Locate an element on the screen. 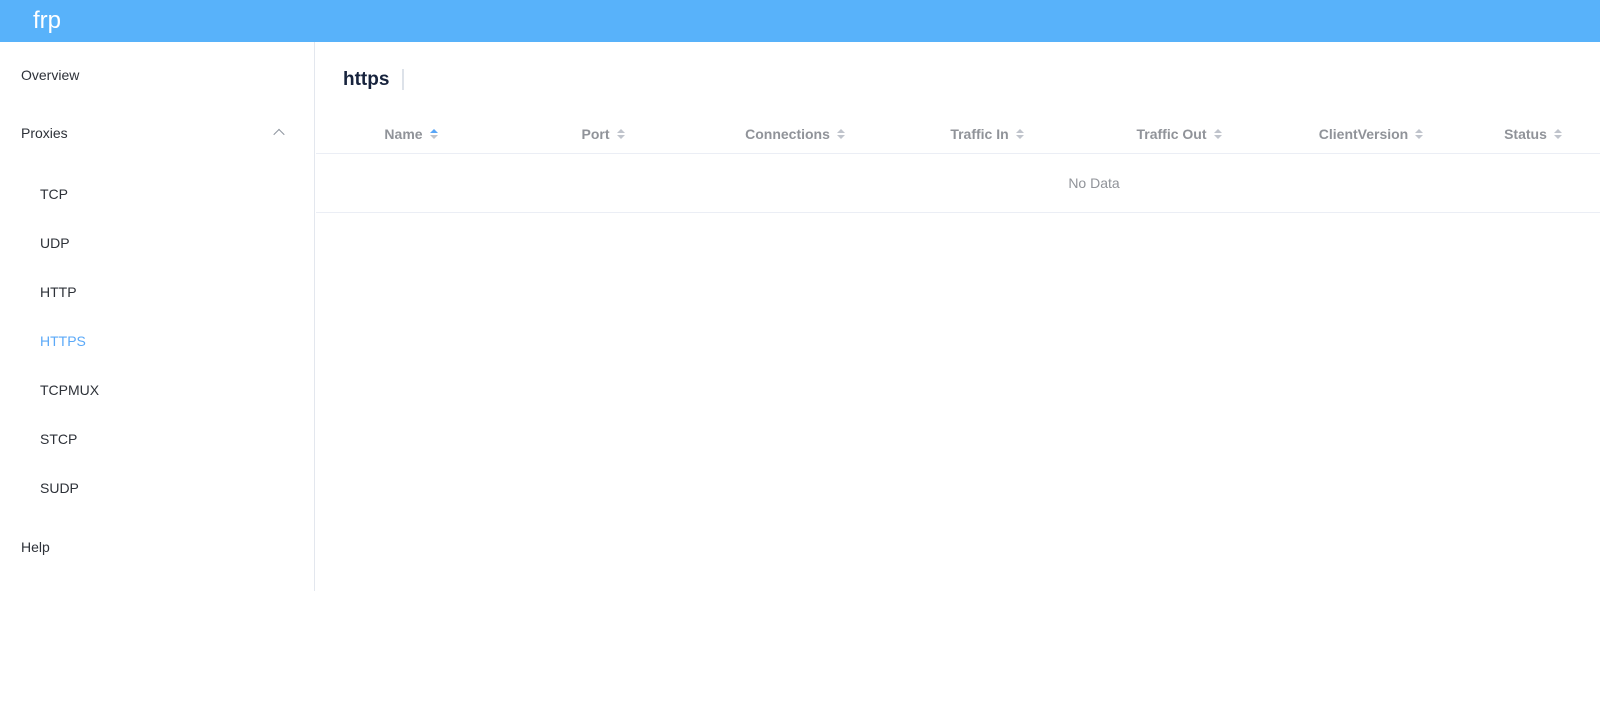 This screenshot has width=1600, height=701. column-label: ClientVersion is located at coordinates (1363, 133).